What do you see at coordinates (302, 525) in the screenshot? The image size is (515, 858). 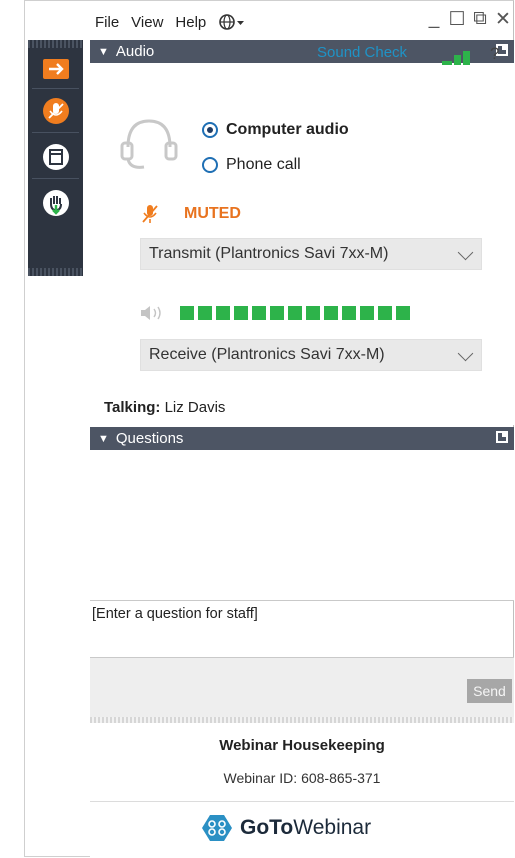 I see `questions-log` at bounding box center [302, 525].